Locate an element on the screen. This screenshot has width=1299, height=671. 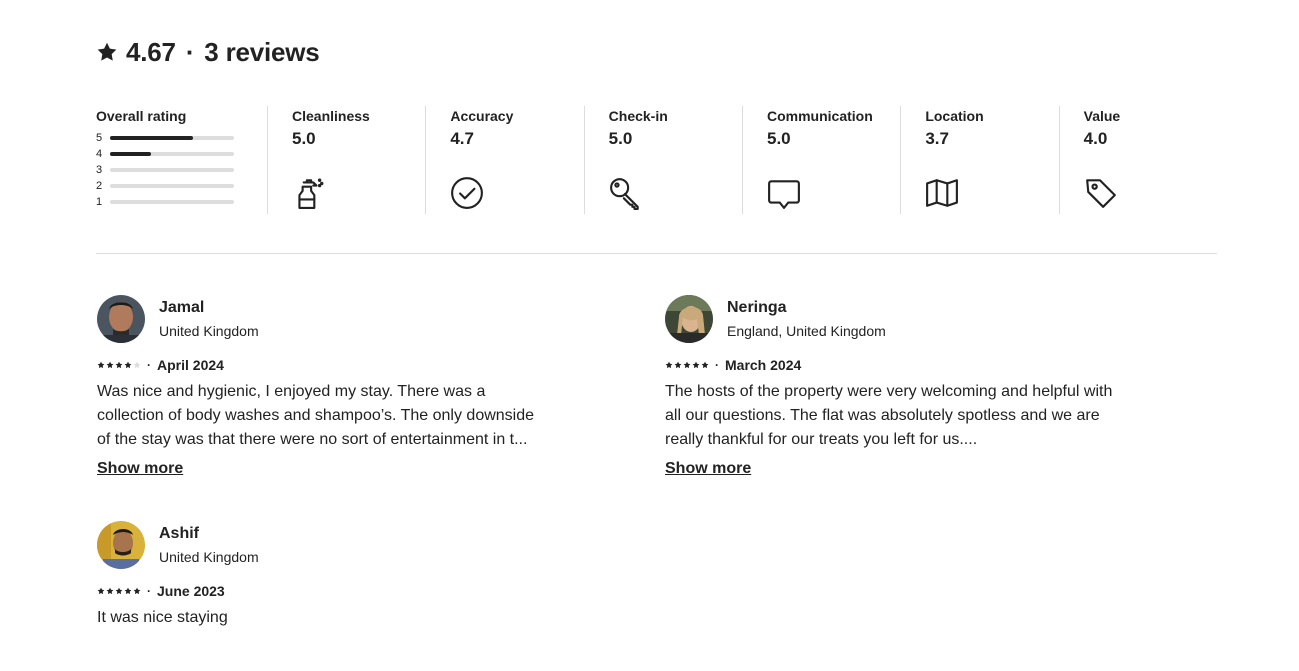
reviewer-name: Ashif is located at coordinates (179, 533).